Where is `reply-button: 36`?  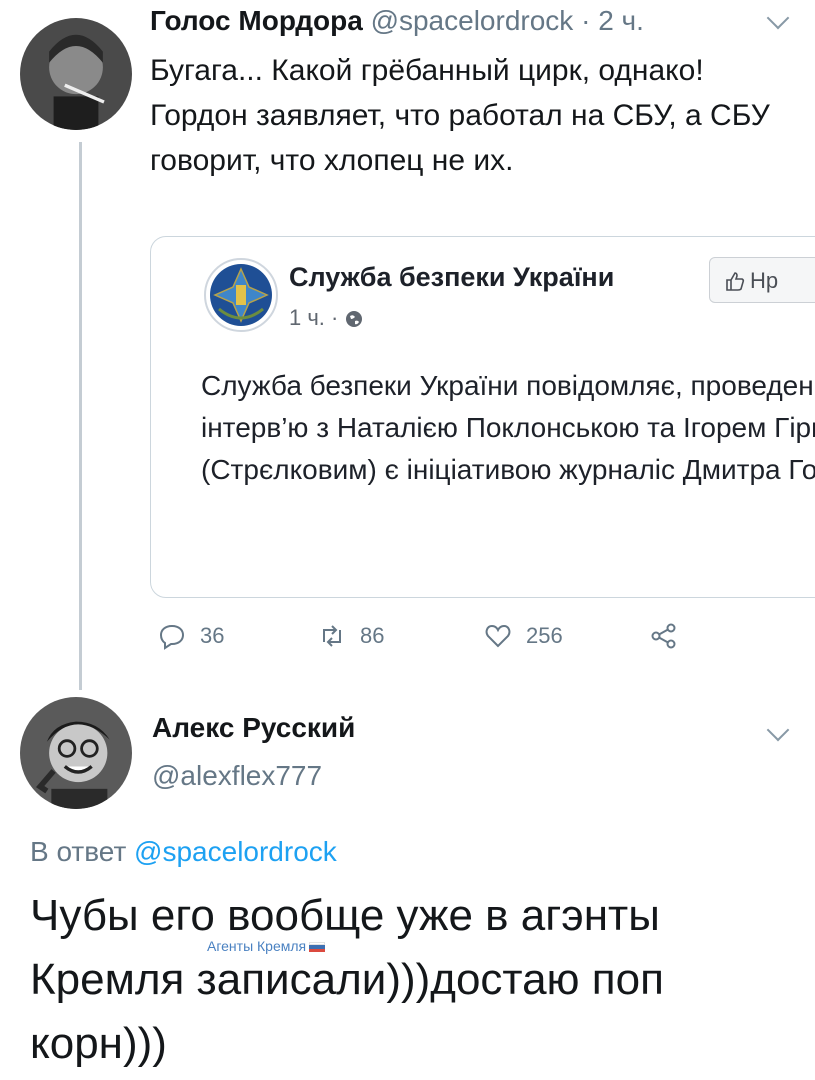 reply-button: 36 is located at coordinates (191, 636).